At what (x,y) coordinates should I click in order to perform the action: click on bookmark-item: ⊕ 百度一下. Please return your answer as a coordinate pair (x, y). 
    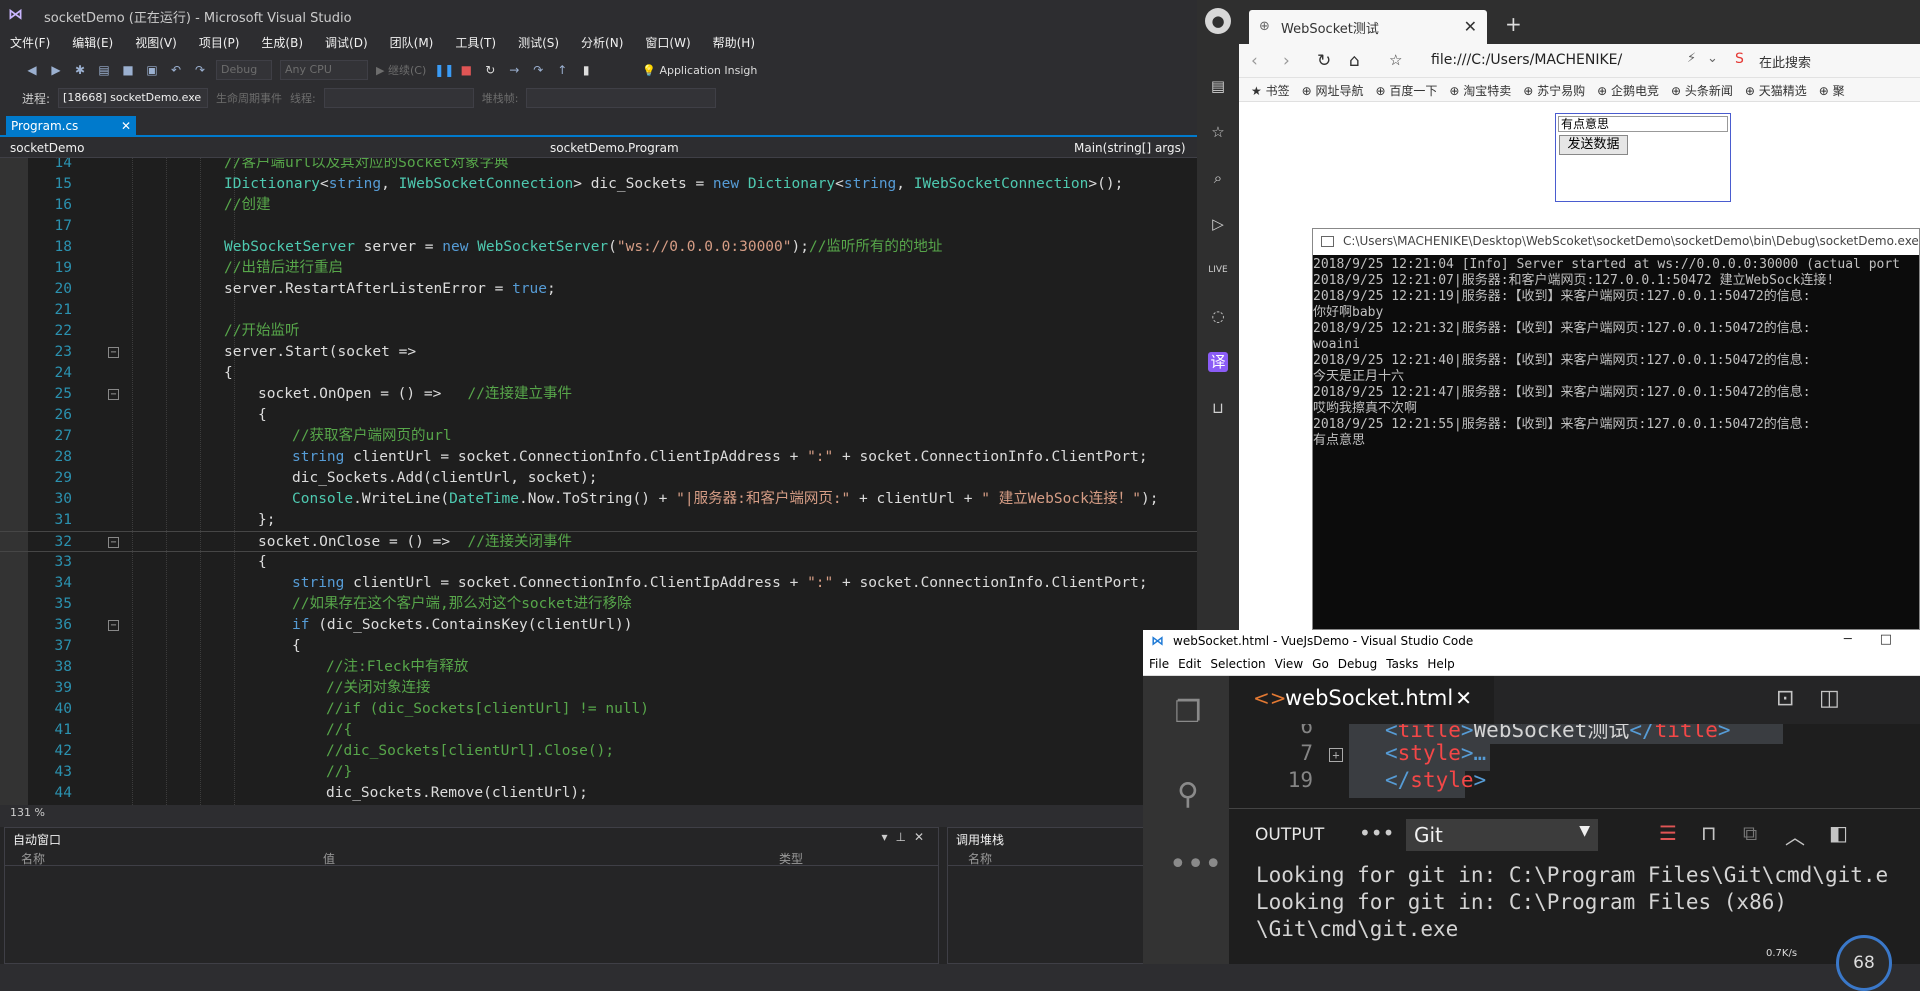
    Looking at the image, I should click on (1406, 90).